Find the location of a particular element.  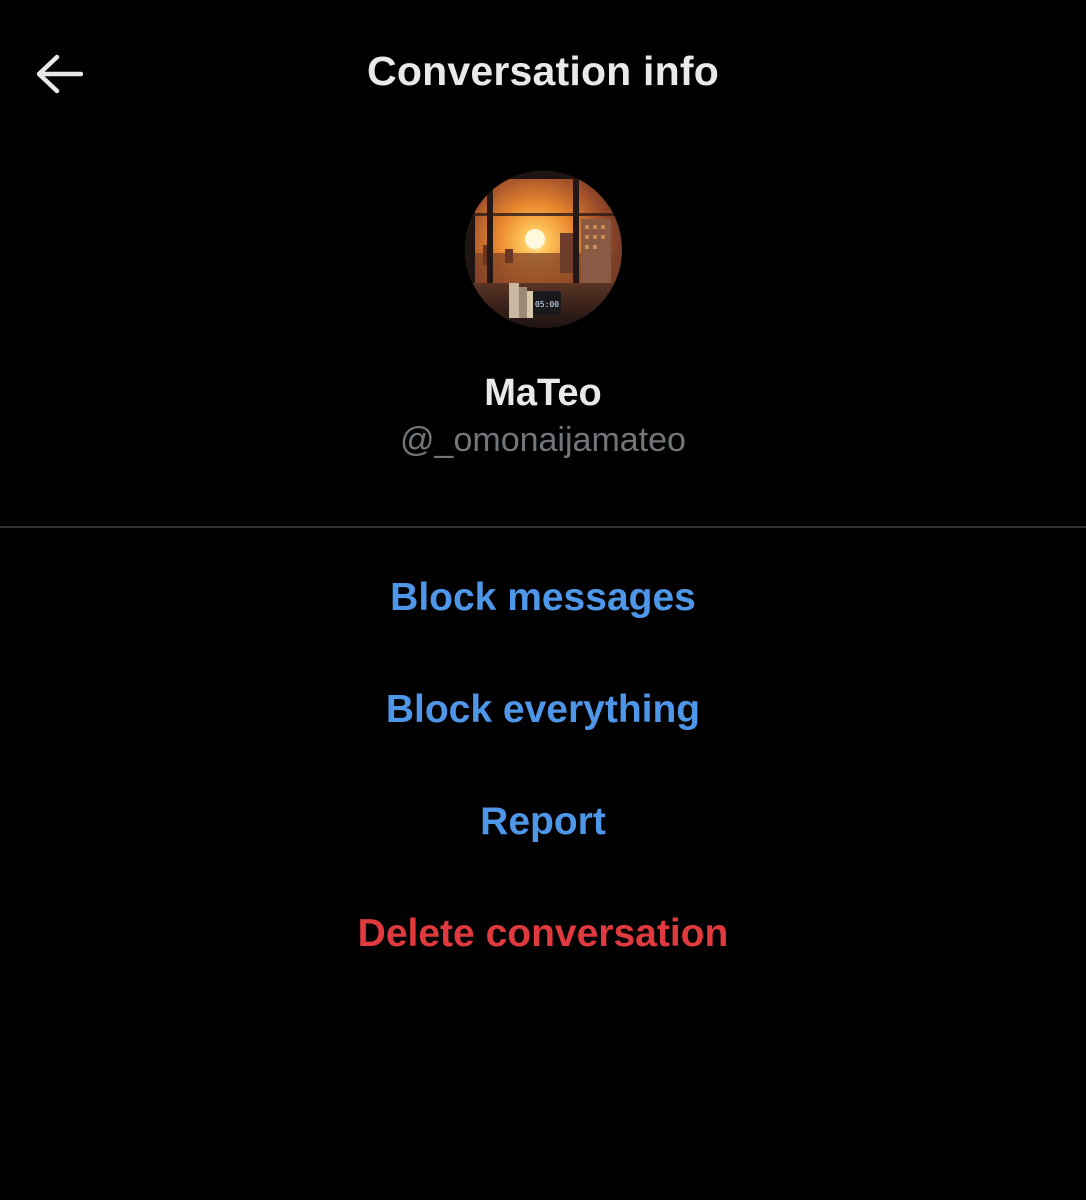

display-name: MaTeo is located at coordinates (543, 393).